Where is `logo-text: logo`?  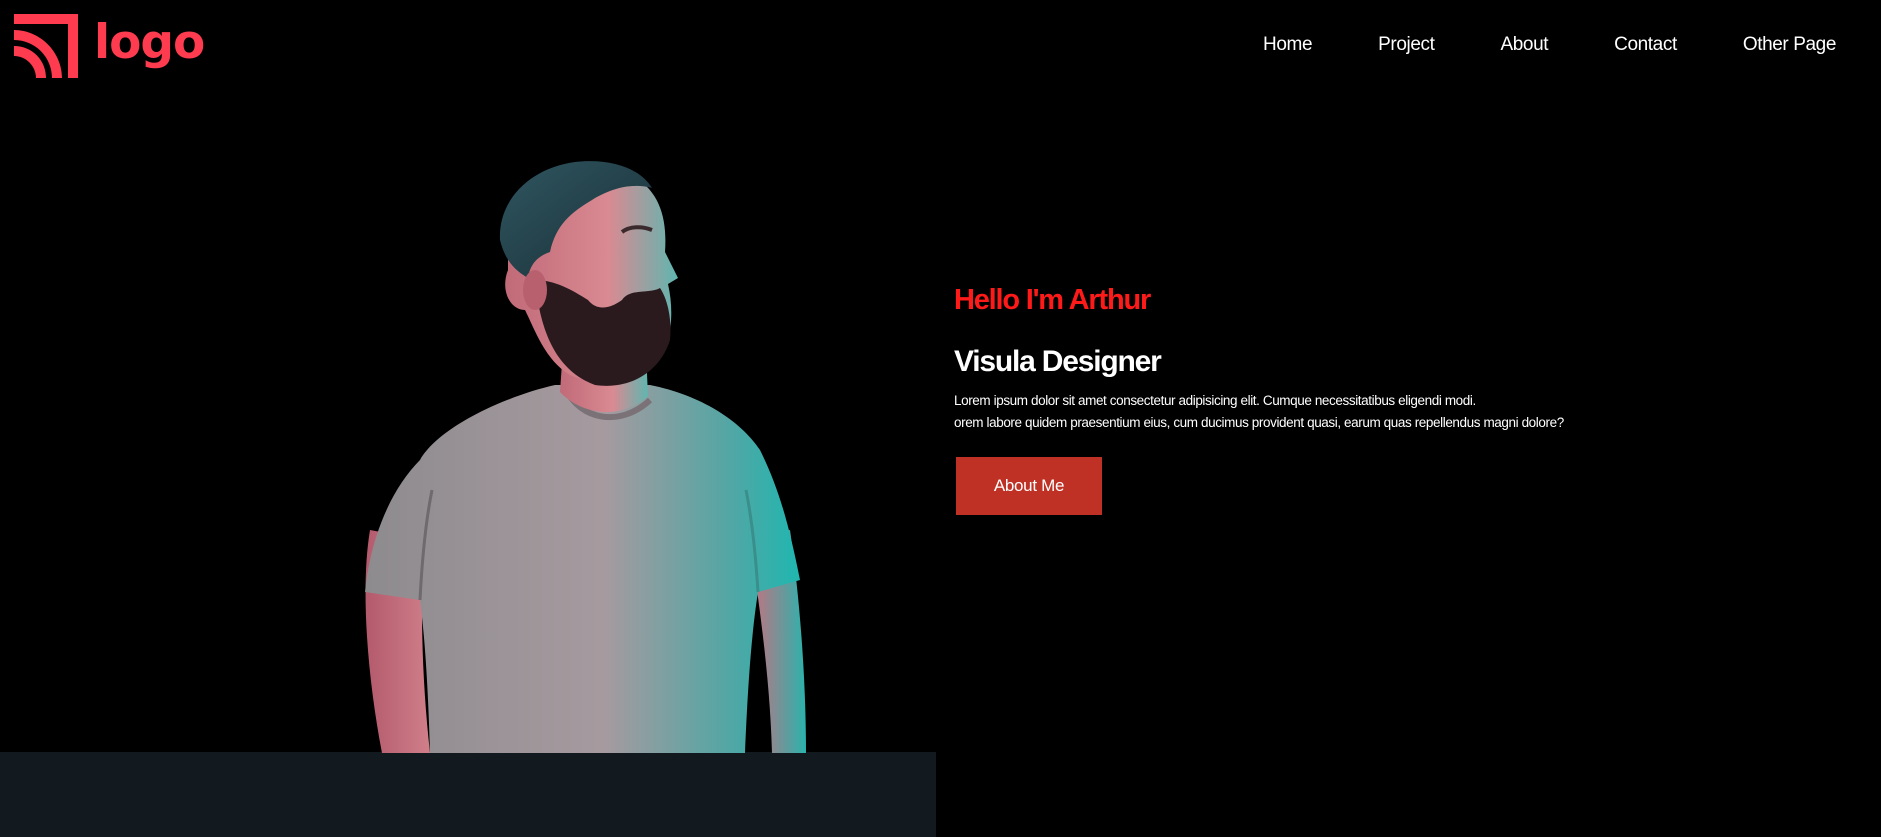 logo-text: logo is located at coordinates (149, 42).